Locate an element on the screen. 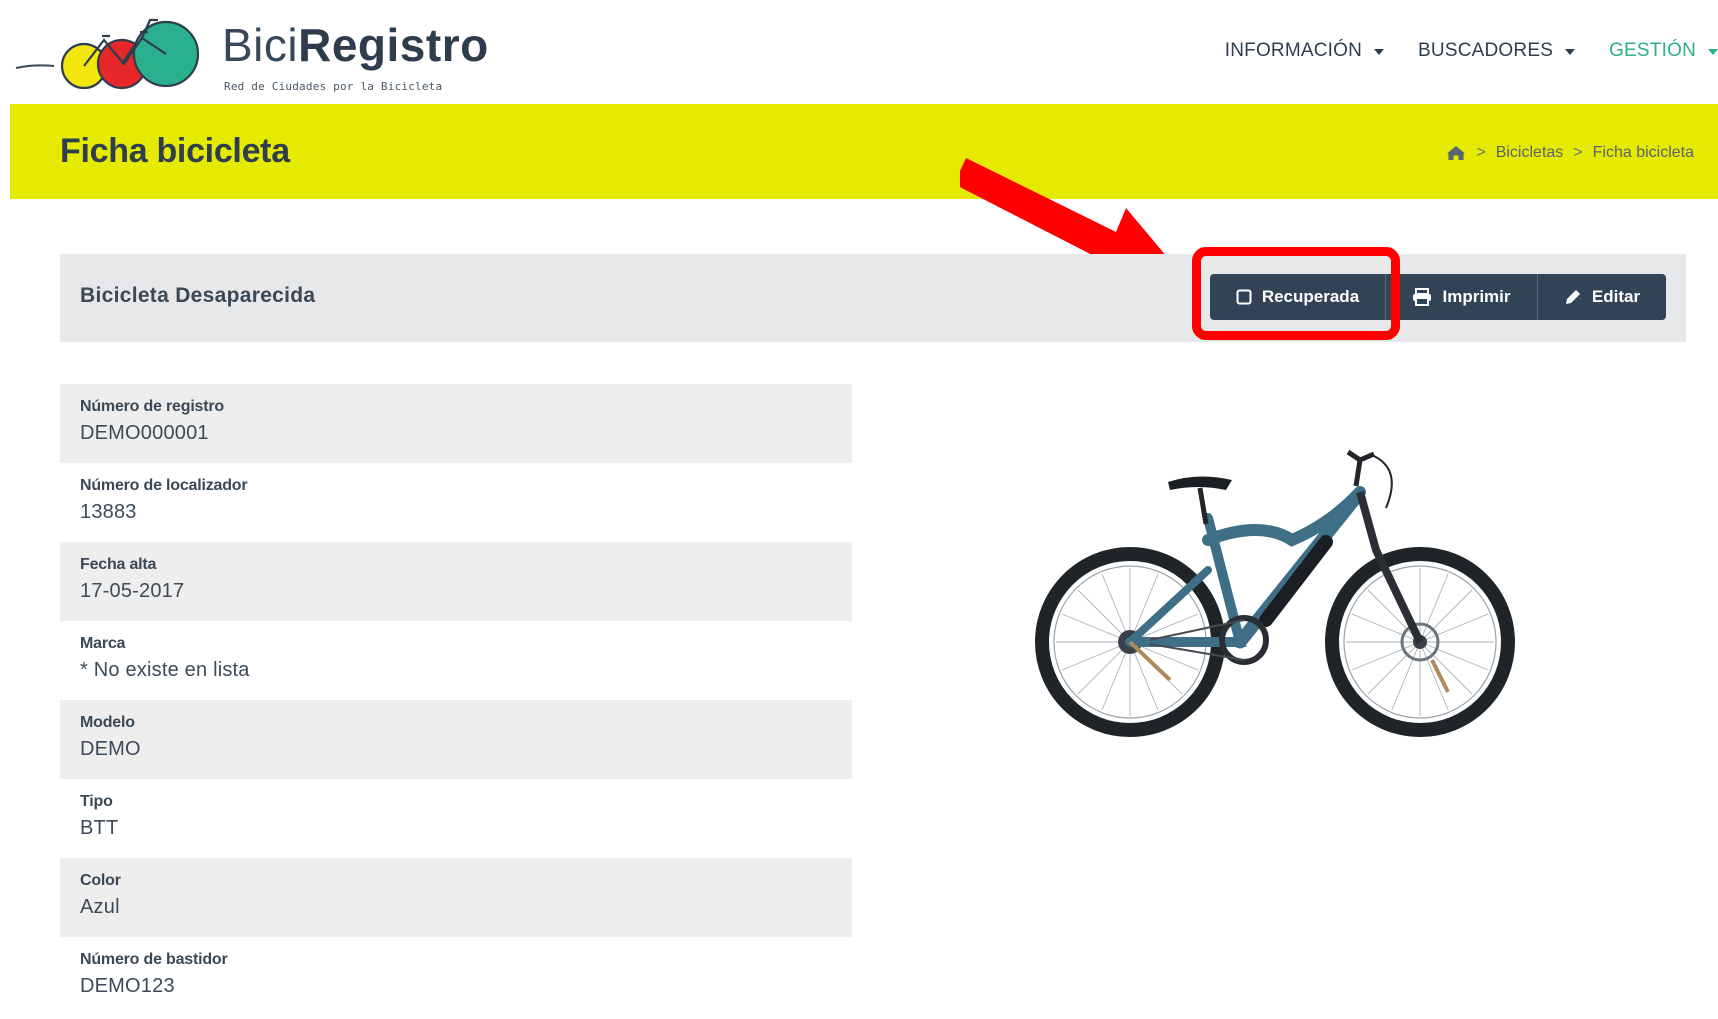 This screenshot has width=1718, height=1019. action-button-group: Recuperada Imprimir Editar is located at coordinates (1438, 297).